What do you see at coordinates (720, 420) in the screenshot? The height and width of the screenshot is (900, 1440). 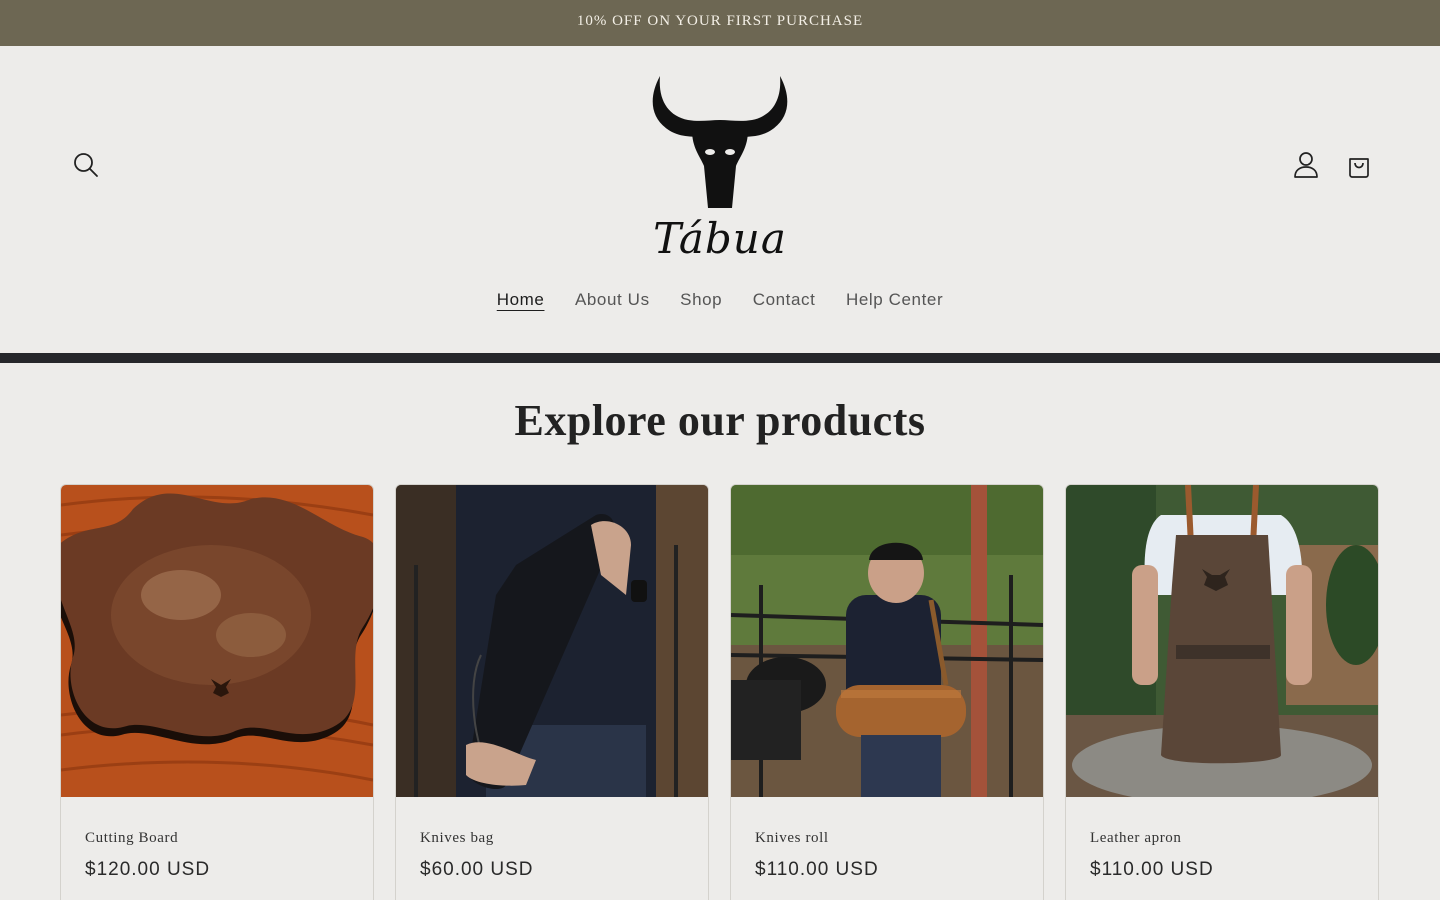 I see `section-title: Explore our products` at bounding box center [720, 420].